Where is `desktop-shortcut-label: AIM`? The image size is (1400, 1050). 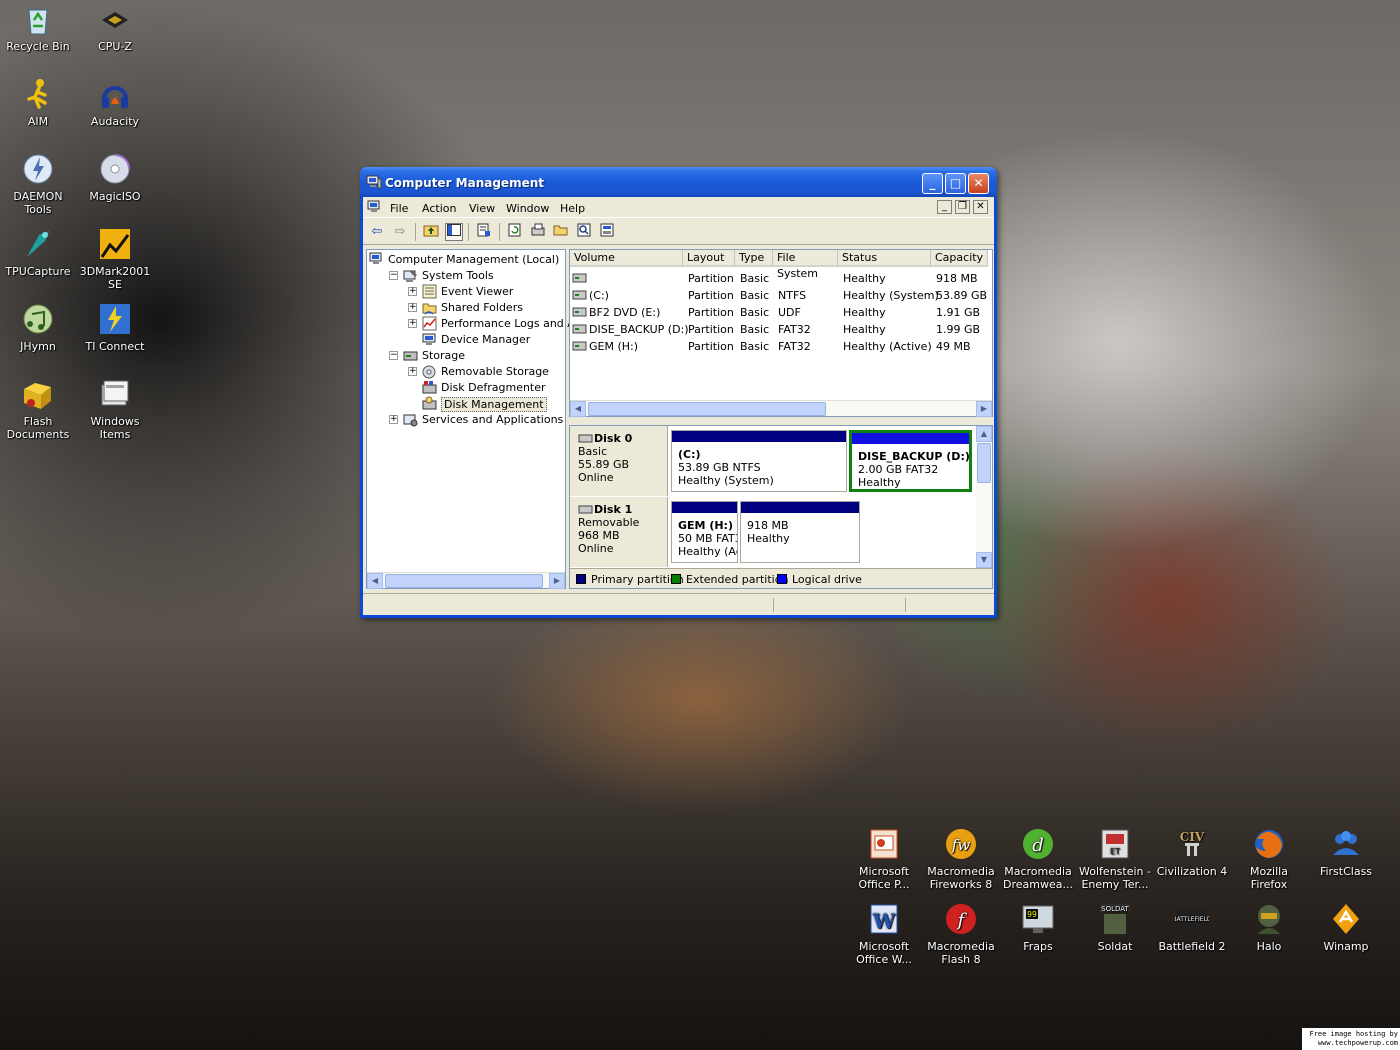 desktop-shortcut-label: AIM is located at coordinates (38, 121).